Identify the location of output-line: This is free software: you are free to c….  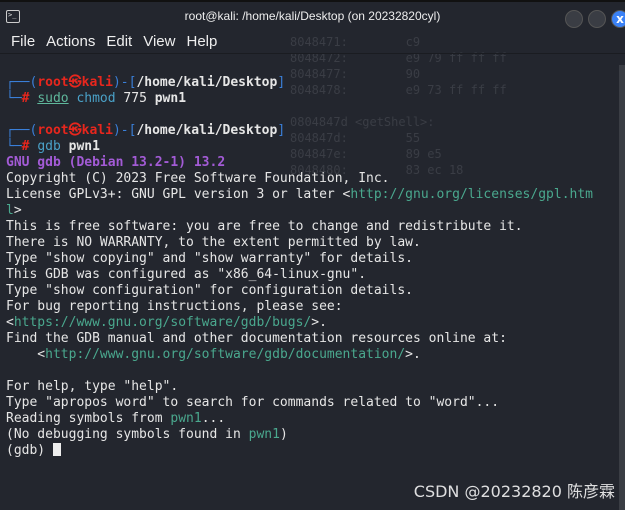
(264, 226).